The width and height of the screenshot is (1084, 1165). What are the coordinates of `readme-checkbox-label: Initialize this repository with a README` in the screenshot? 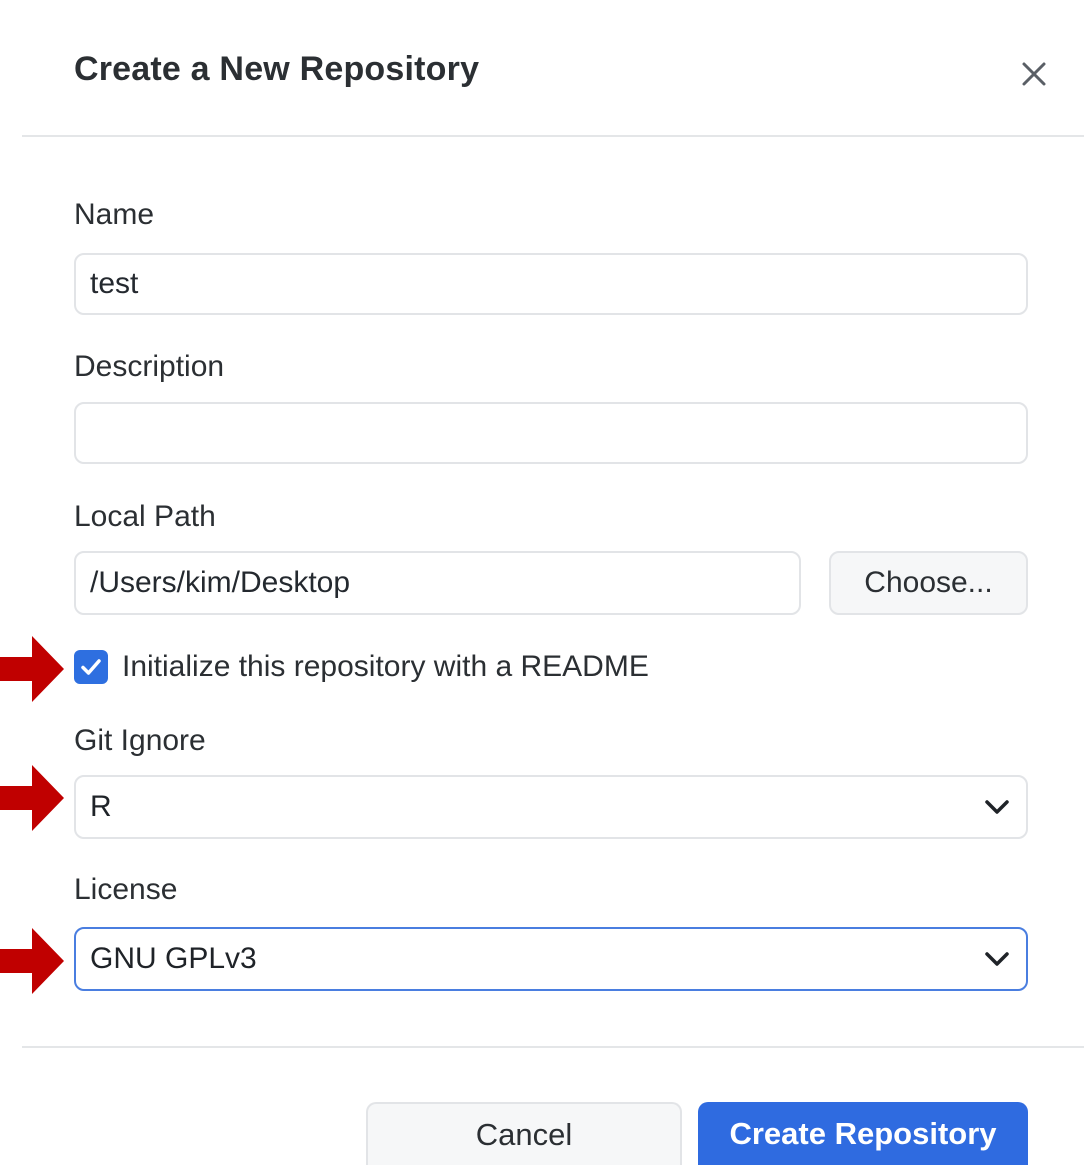 It's located at (385, 666).